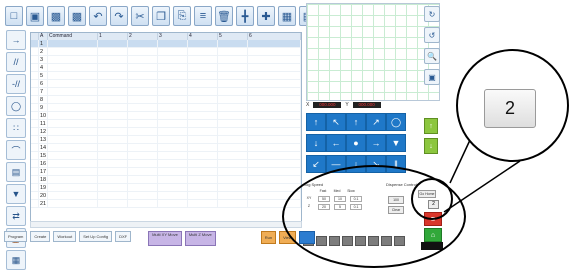 Image resolution: width=573 pixels, height=270 pixels. What do you see at coordinates (166, 116) in the screenshot?
I see `table-row: 10` at bounding box center [166, 116].